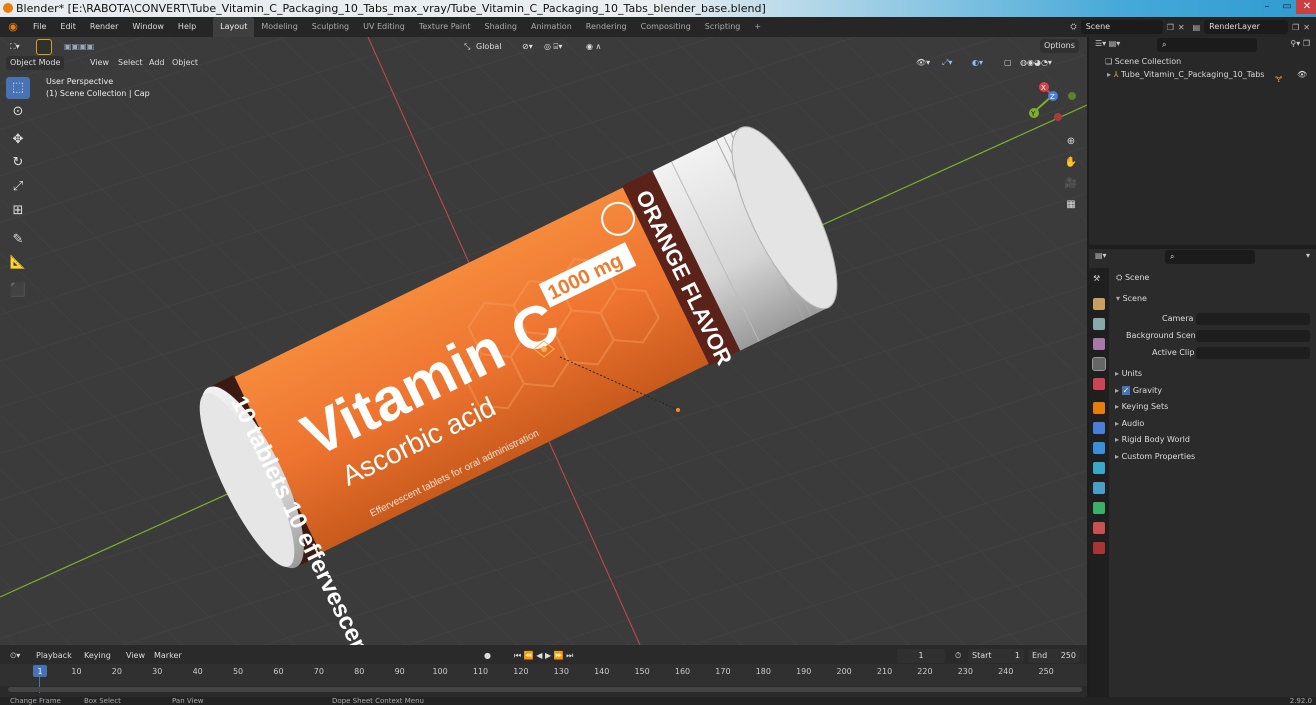  Describe the element at coordinates (1099, 304) in the screenshot. I see `render-tab-icon` at that location.